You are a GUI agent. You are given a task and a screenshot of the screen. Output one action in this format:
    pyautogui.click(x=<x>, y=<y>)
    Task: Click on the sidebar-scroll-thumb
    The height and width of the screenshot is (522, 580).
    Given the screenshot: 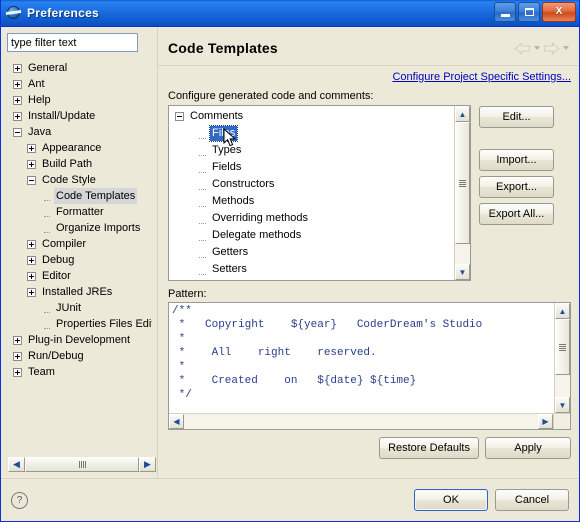 What is the action you would take?
    pyautogui.click(x=82, y=464)
    